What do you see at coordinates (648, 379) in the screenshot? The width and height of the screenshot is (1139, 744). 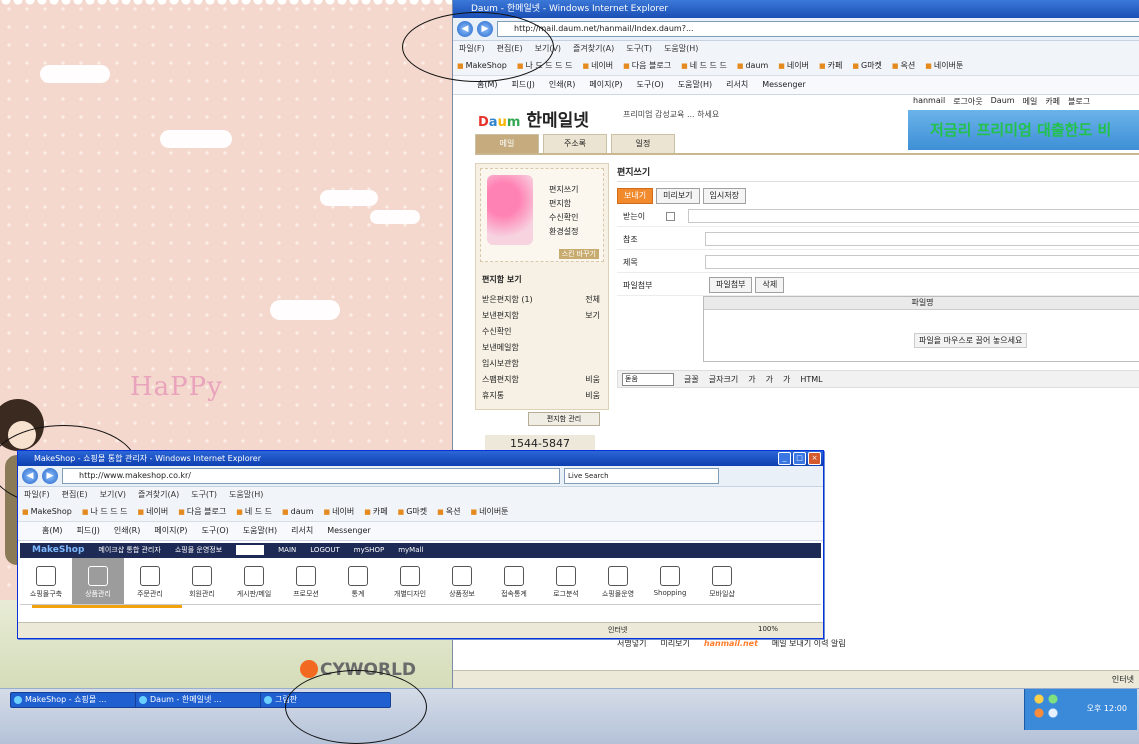 I see `font-select: 돋움` at bounding box center [648, 379].